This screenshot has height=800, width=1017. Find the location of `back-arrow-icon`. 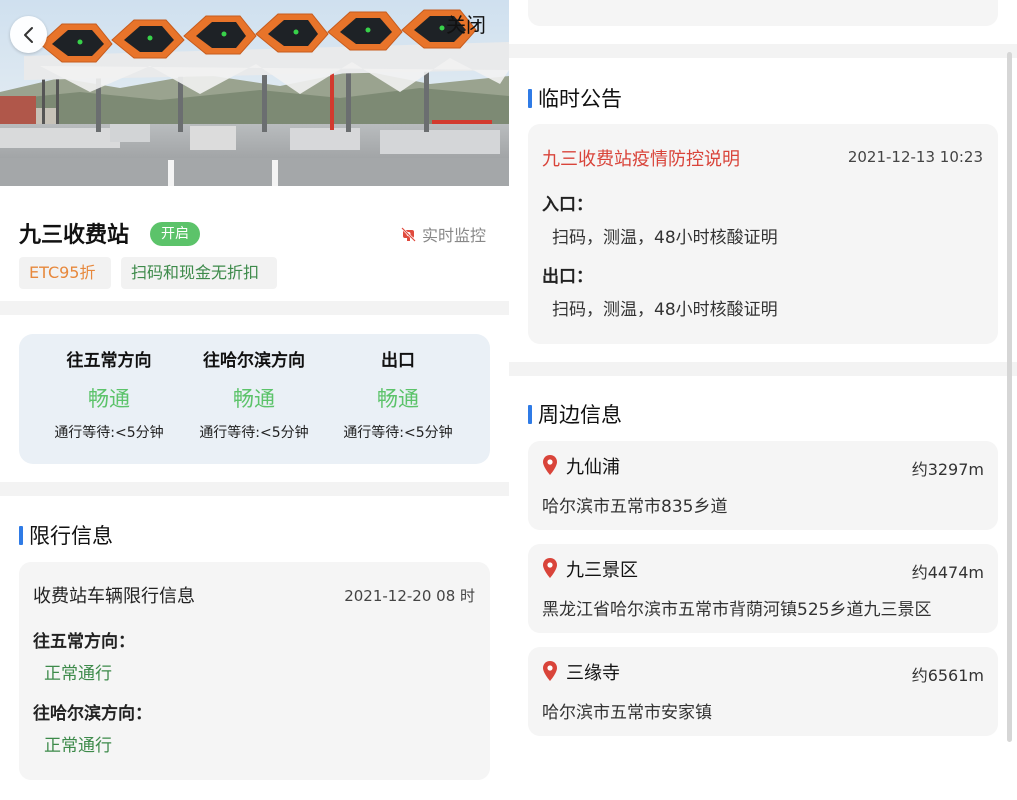

back-arrow-icon is located at coordinates (28, 34).